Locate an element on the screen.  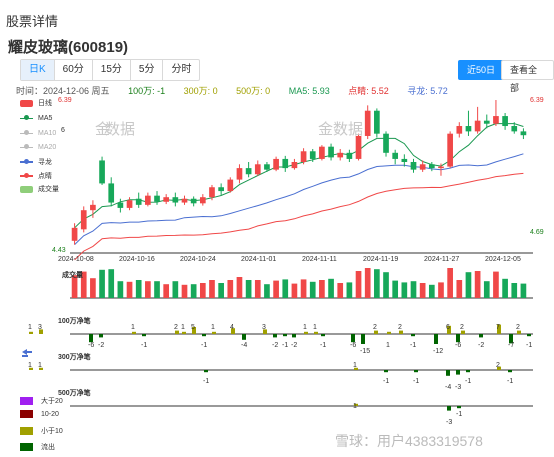
flow100-value: -6 is located at coordinates (91, 345).